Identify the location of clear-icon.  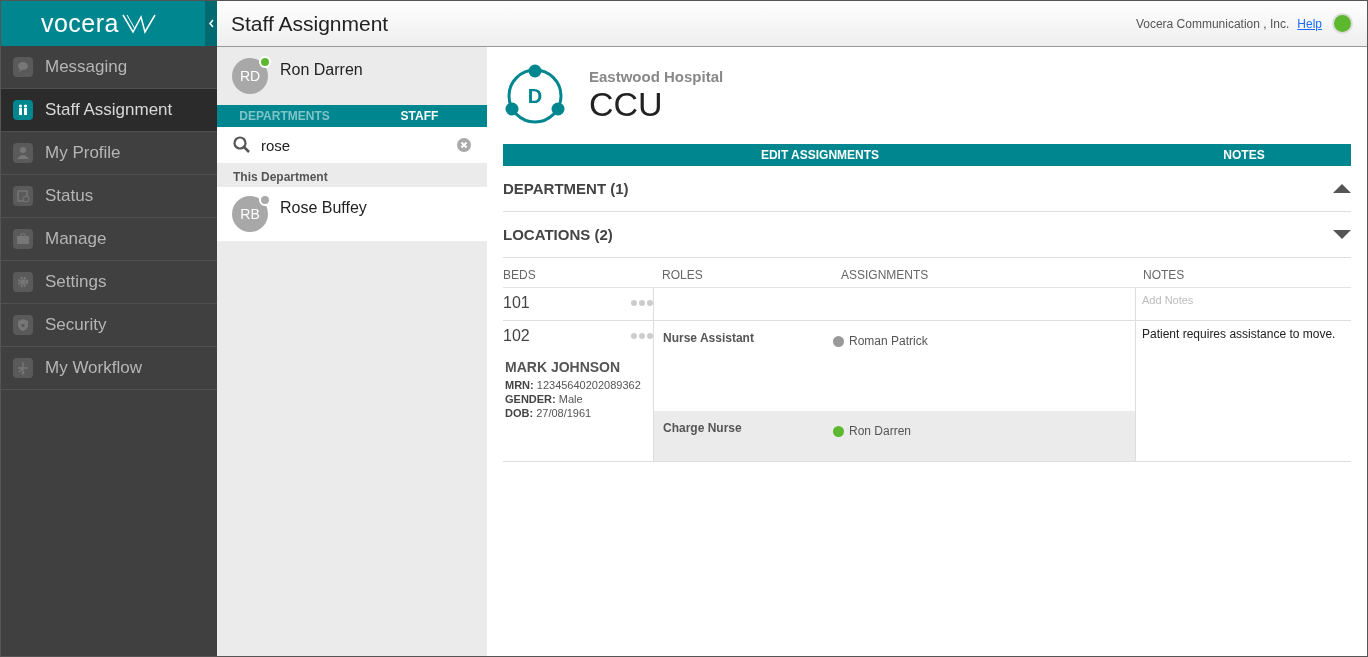
(464, 145).